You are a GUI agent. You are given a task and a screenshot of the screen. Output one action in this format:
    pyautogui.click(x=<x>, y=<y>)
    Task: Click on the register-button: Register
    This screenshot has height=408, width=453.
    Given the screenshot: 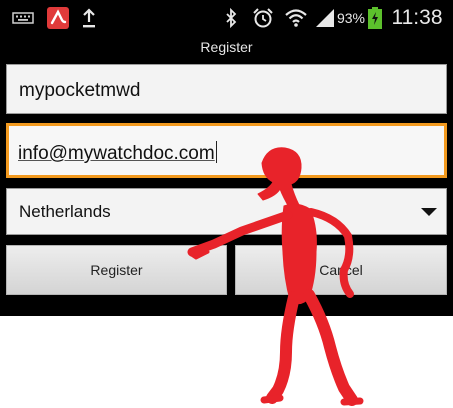 What is the action you would take?
    pyautogui.click(x=116, y=270)
    